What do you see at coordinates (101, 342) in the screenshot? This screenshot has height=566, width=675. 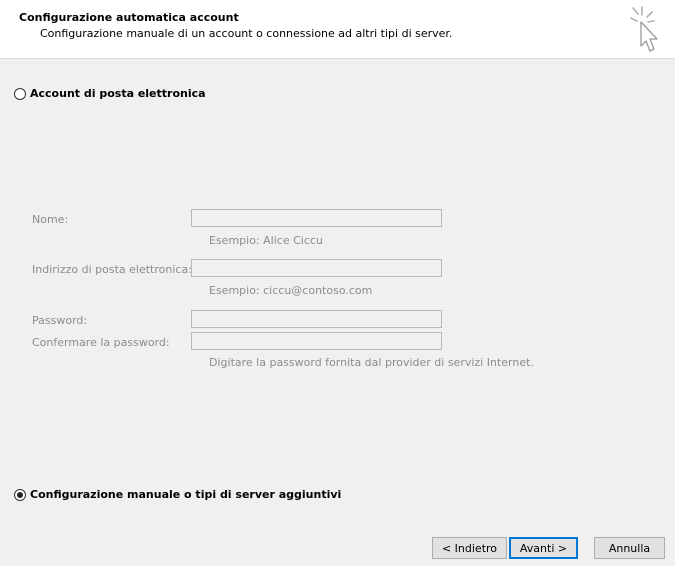 I see `confirm-password-label: Confermare la password:` at bounding box center [101, 342].